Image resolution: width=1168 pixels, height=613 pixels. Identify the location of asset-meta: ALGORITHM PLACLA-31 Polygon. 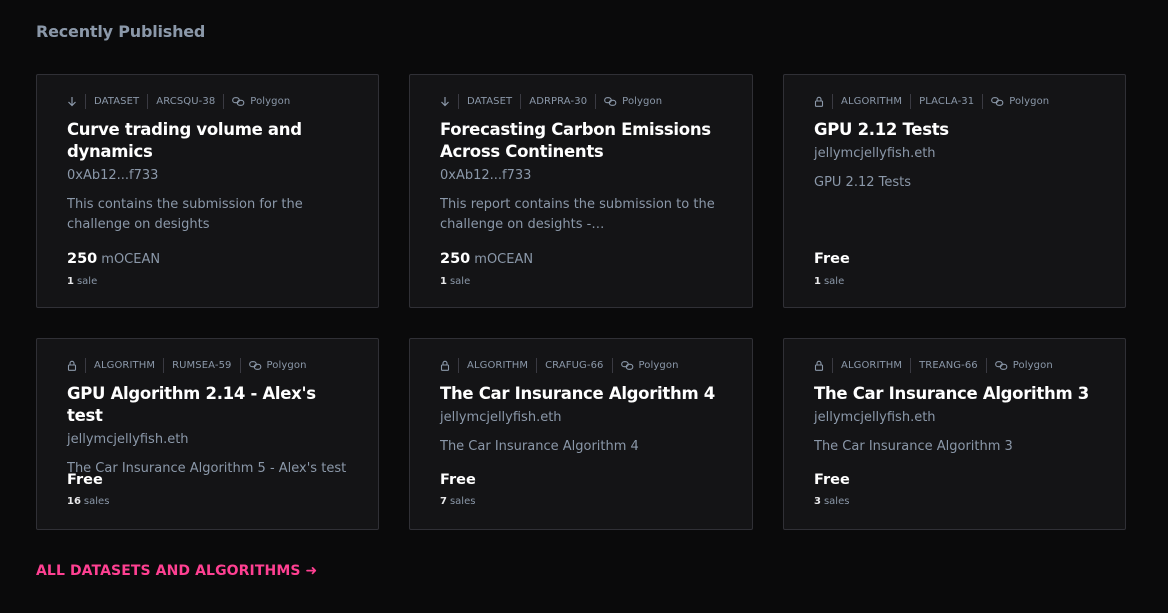
(954, 101).